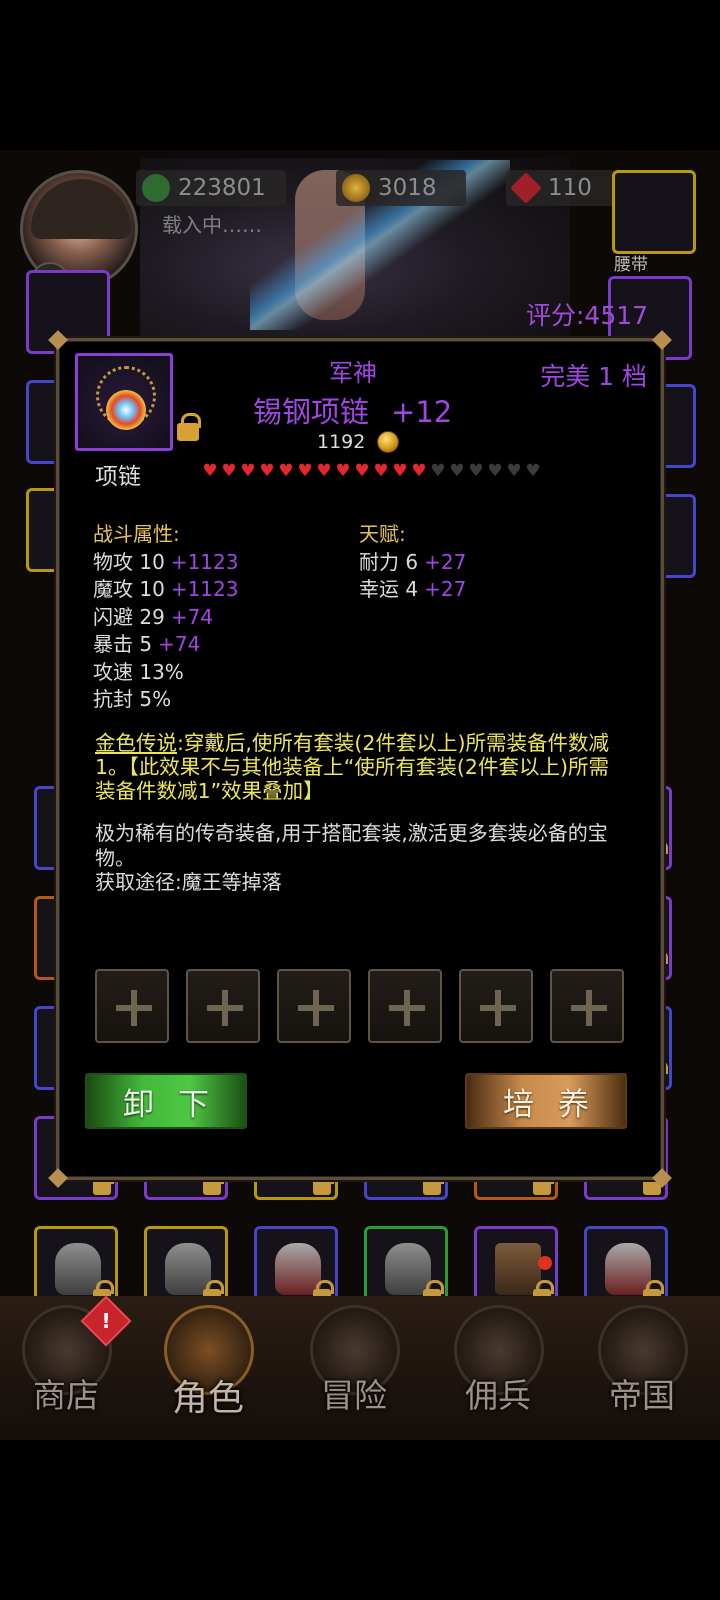 This screenshot has width=720, height=1600. I want to click on attribute-label: 抗封 5%, so click(132, 699).